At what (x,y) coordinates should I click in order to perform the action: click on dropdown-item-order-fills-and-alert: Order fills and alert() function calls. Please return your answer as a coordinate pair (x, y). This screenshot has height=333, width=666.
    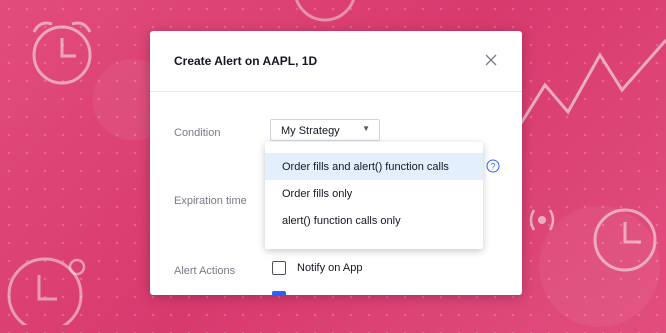
    Looking at the image, I should click on (374, 166).